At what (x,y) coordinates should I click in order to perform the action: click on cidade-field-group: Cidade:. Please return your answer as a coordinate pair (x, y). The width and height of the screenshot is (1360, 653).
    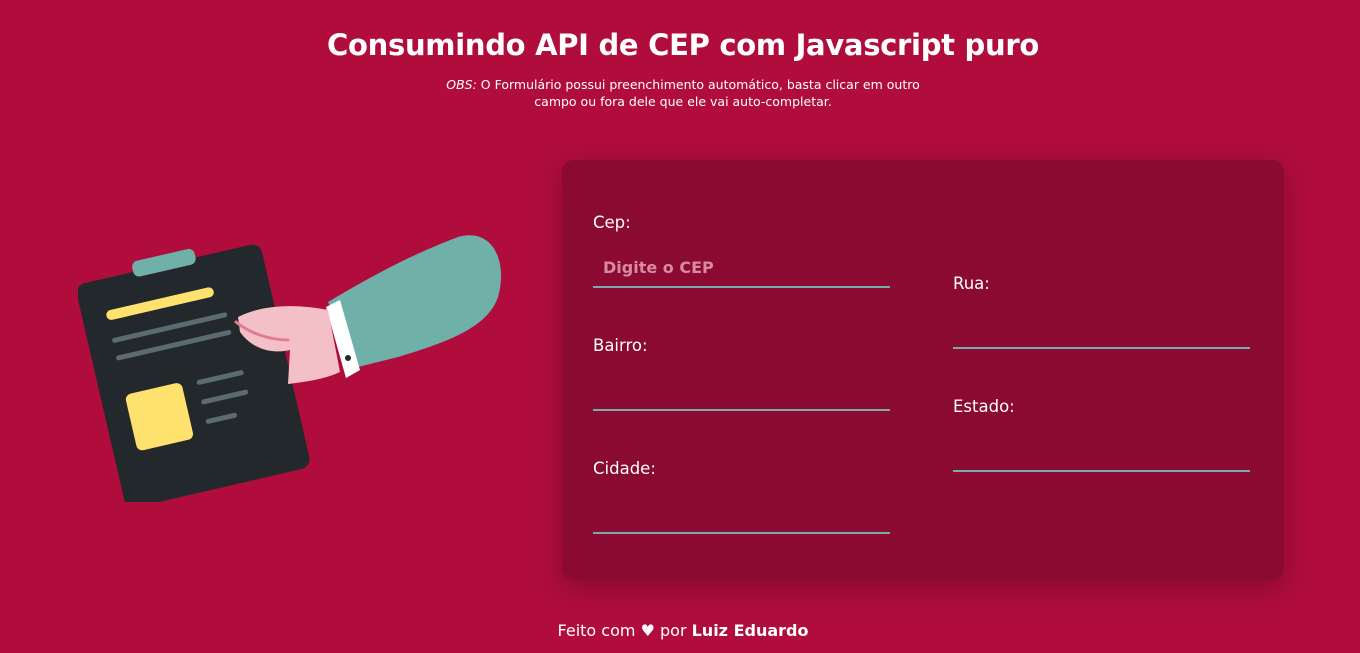
    Looking at the image, I should click on (741, 496).